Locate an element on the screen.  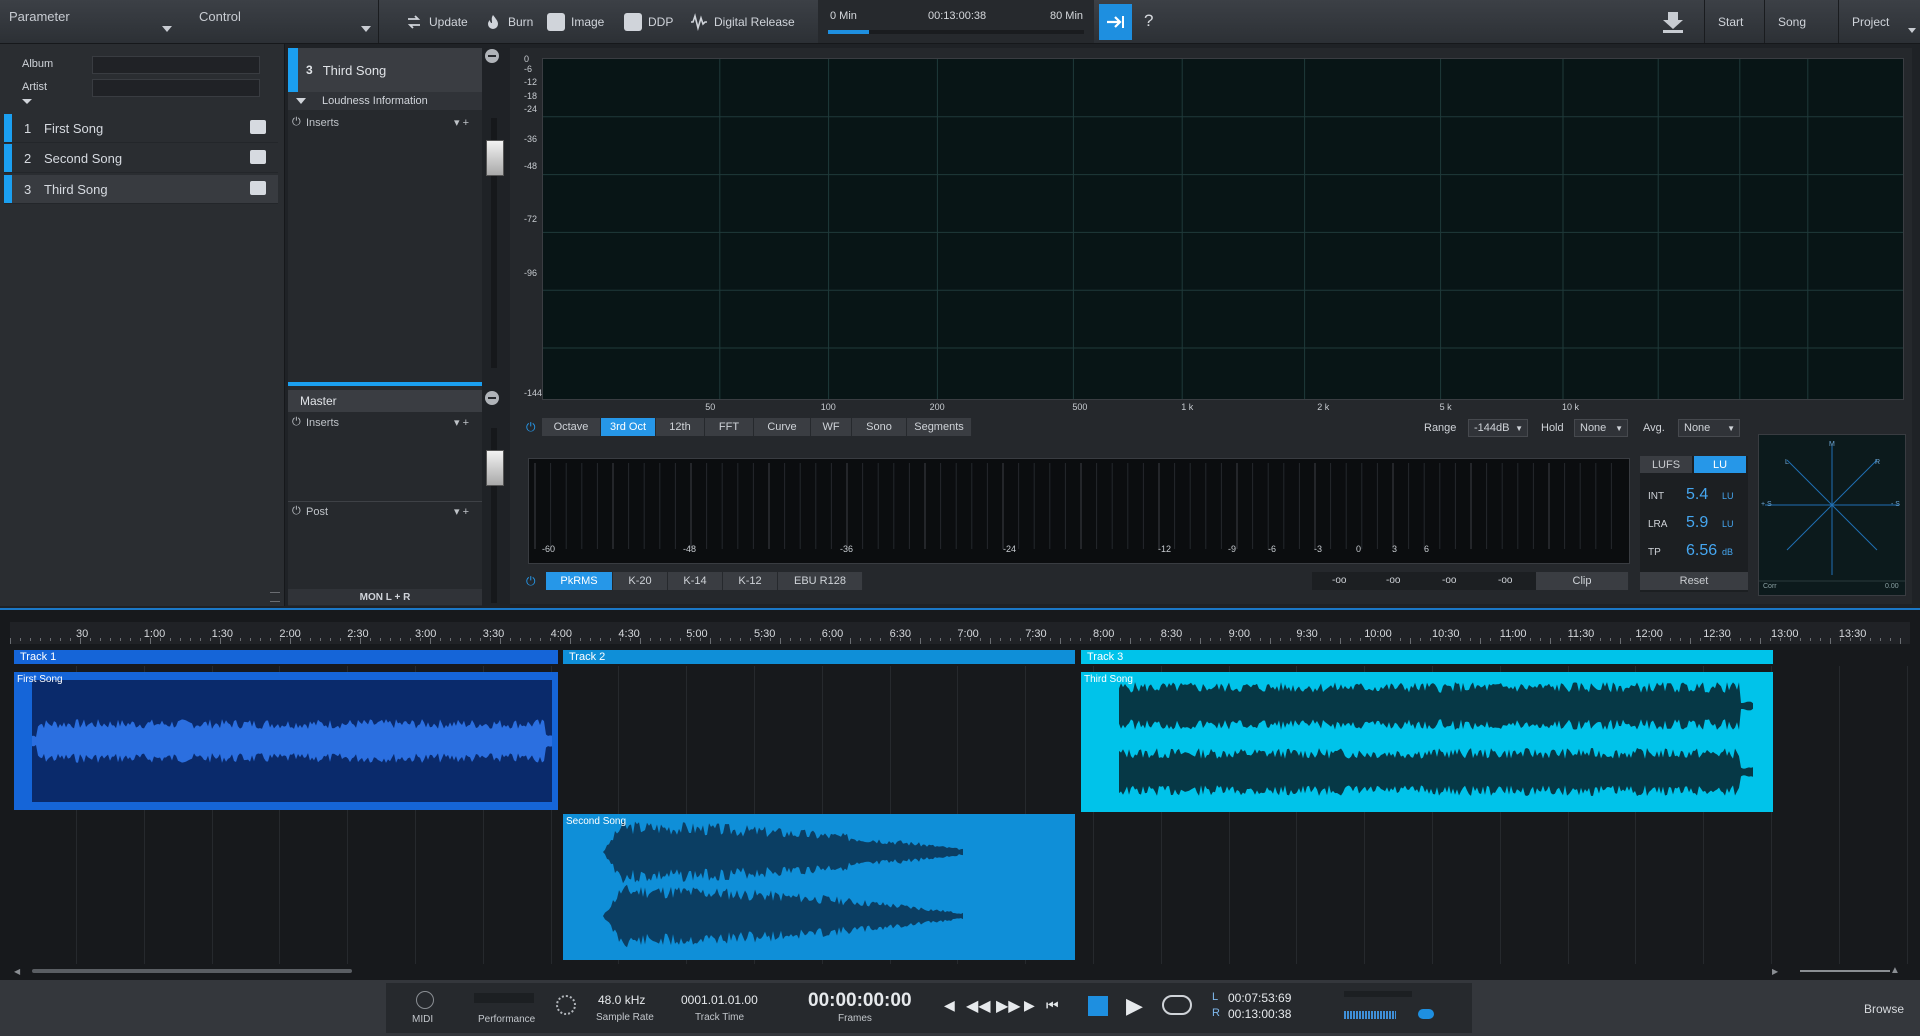
scroll-left-icon: ◀ is located at coordinates (17, 971).